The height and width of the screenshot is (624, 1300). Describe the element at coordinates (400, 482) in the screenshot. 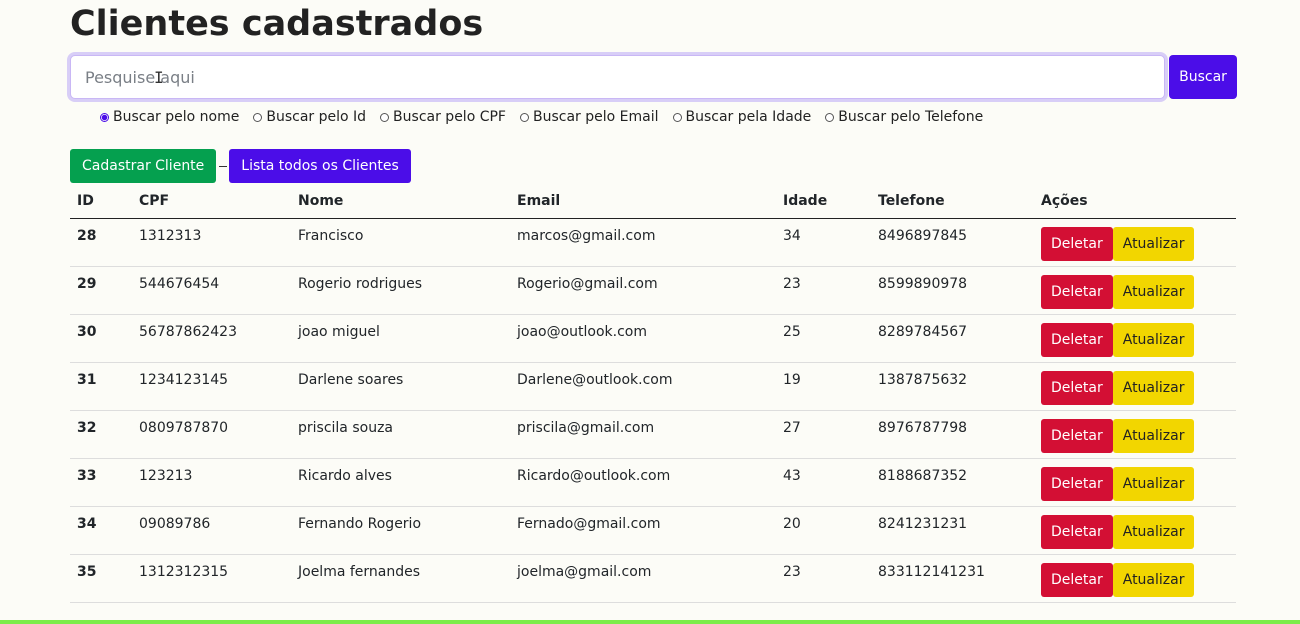

I see `cell-name: Ricardo alves` at that location.